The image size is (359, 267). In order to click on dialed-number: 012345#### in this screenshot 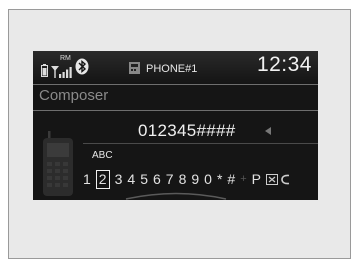, I will do `click(187, 130)`.